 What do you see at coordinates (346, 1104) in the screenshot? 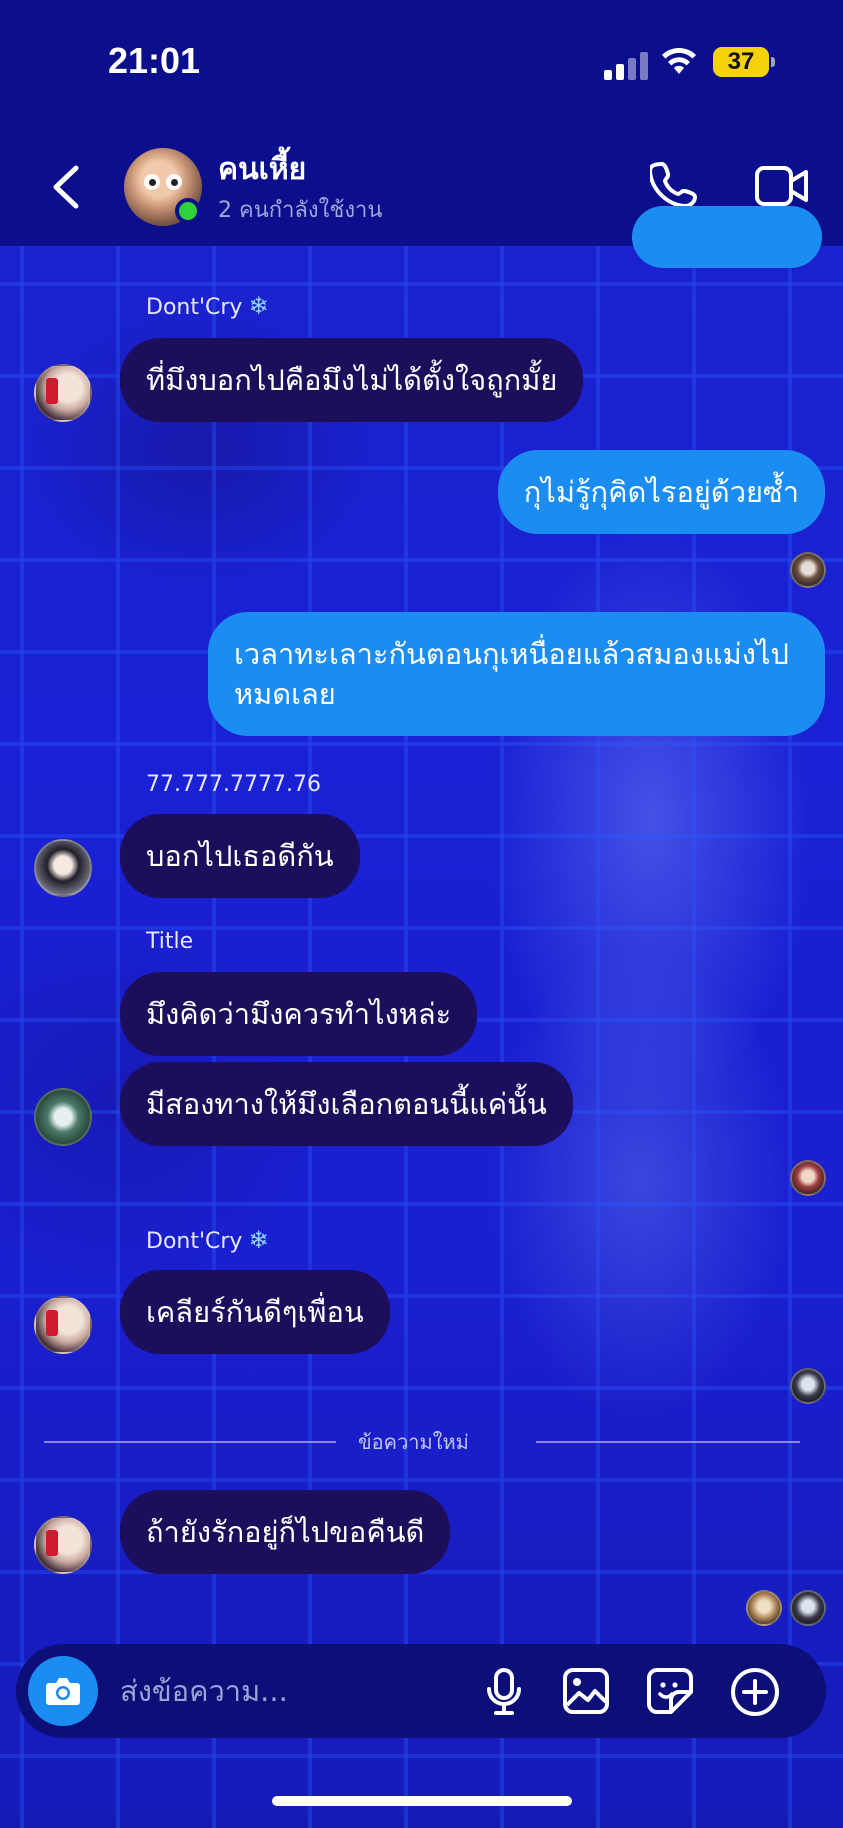
I see `message-bubble: มีสองทางให้มึงเลือกตอนนี้แค่นั้น` at bounding box center [346, 1104].